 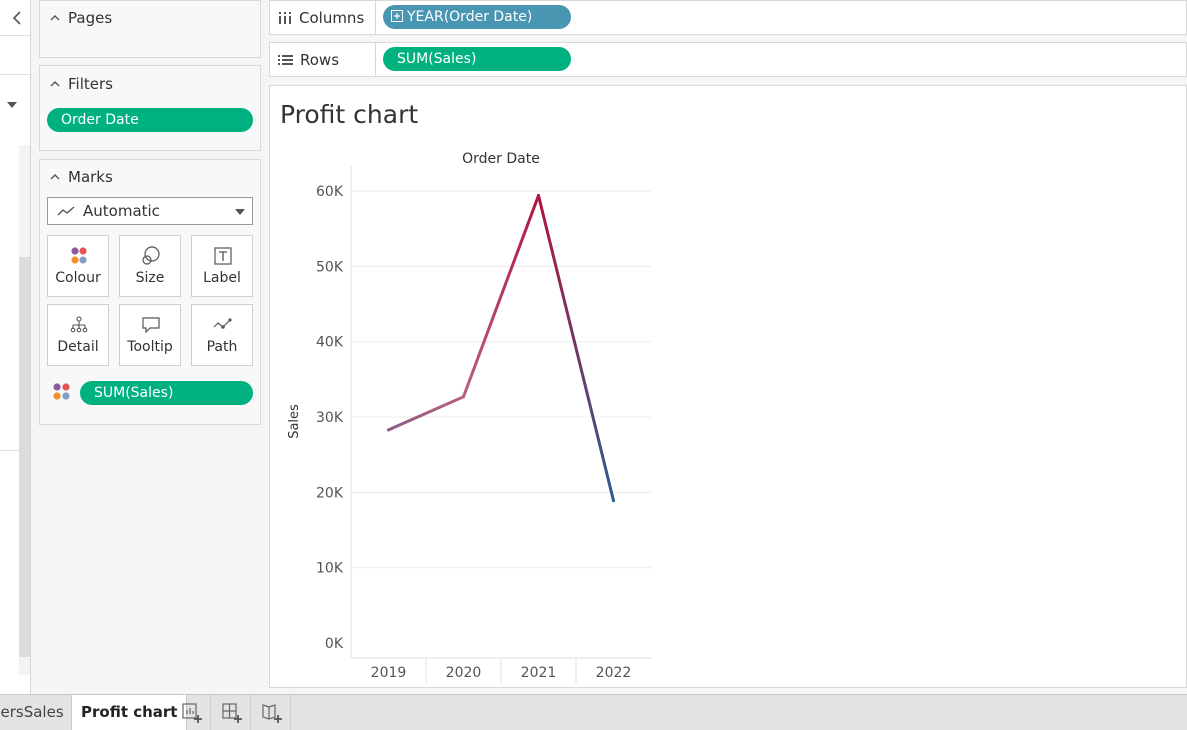 I want to click on new-dashboard-button, so click(x=231, y=712).